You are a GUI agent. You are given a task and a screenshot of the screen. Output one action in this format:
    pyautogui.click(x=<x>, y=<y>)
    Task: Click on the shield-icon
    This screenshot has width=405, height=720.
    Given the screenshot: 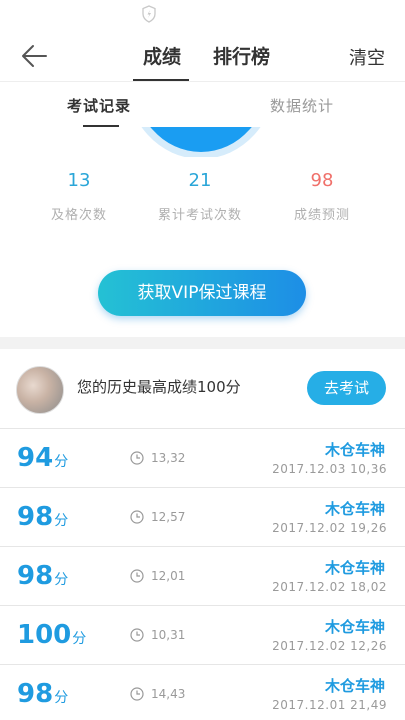 What is the action you would take?
    pyautogui.click(x=149, y=14)
    